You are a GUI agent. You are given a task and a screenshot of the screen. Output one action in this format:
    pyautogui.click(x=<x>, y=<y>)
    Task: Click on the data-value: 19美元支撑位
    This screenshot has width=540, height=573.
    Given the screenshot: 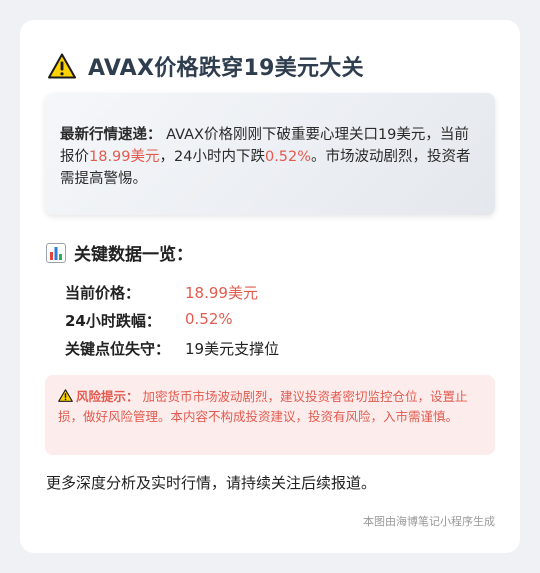 What is the action you would take?
    pyautogui.click(x=232, y=349)
    